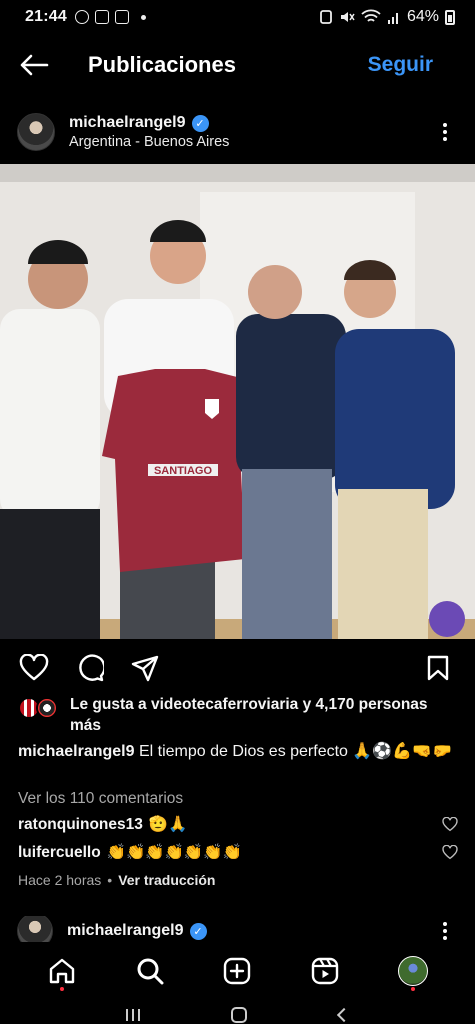 This screenshot has width=475, height=1024. Describe the element at coordinates (326, 17) in the screenshot. I see `alarm-icon` at that location.